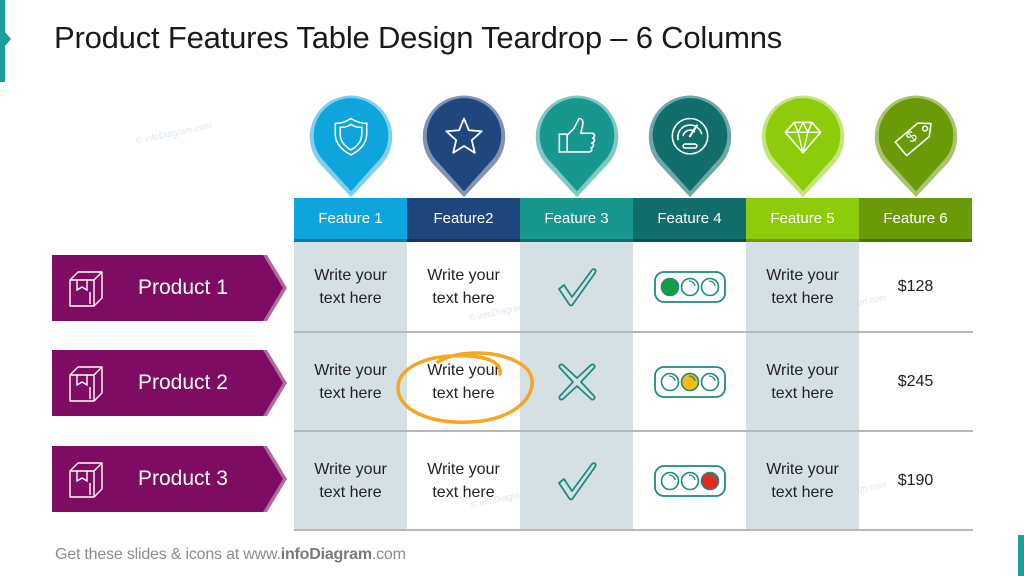  I want to click on watermark: © infoDiagram.com, so click(173, 133).